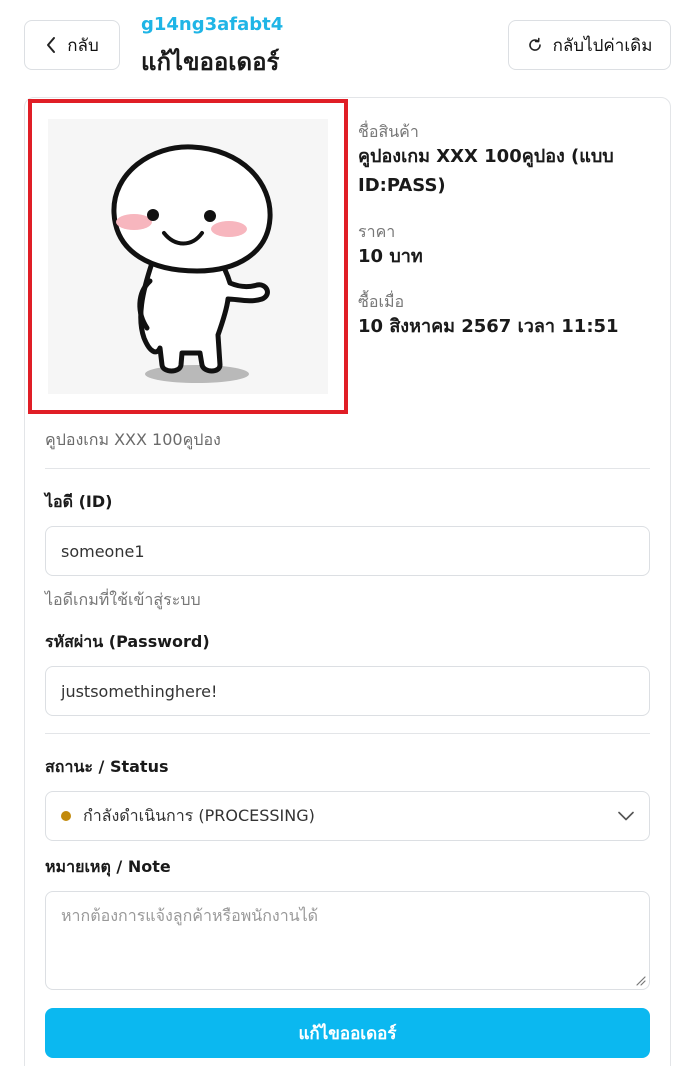 Image resolution: width=698 pixels, height=1066 pixels. I want to click on chevron-down-icon, so click(626, 816).